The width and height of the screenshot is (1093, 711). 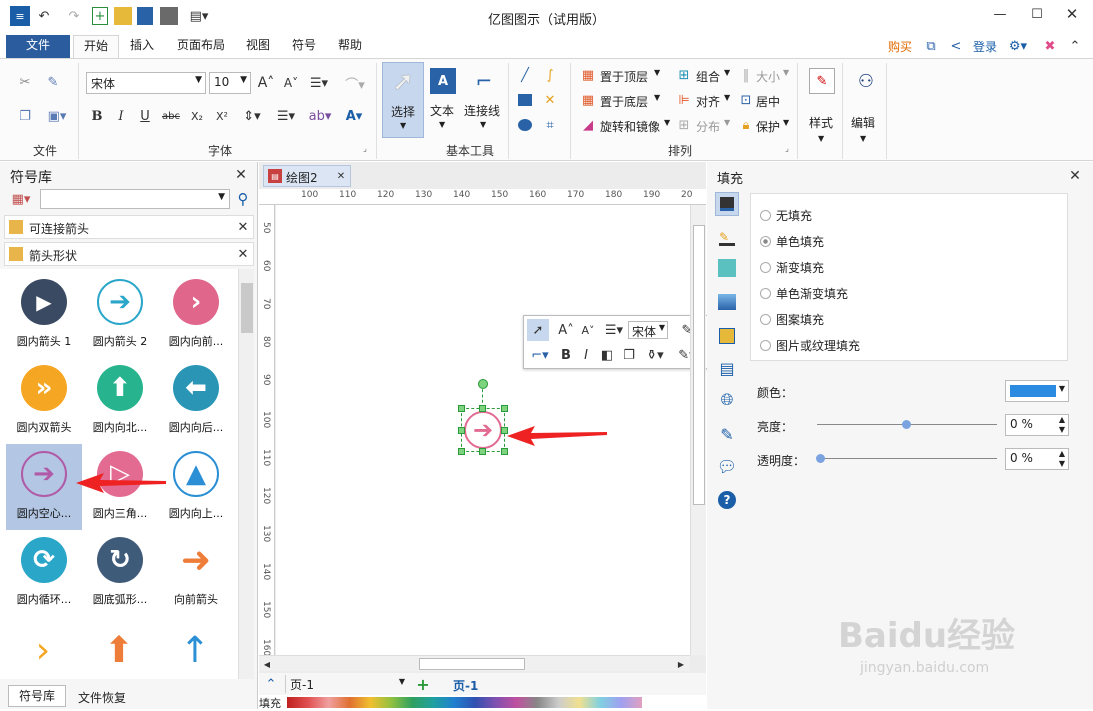 I want to click on symbol-item: ➜ 向前箭头, so click(x=196, y=572).